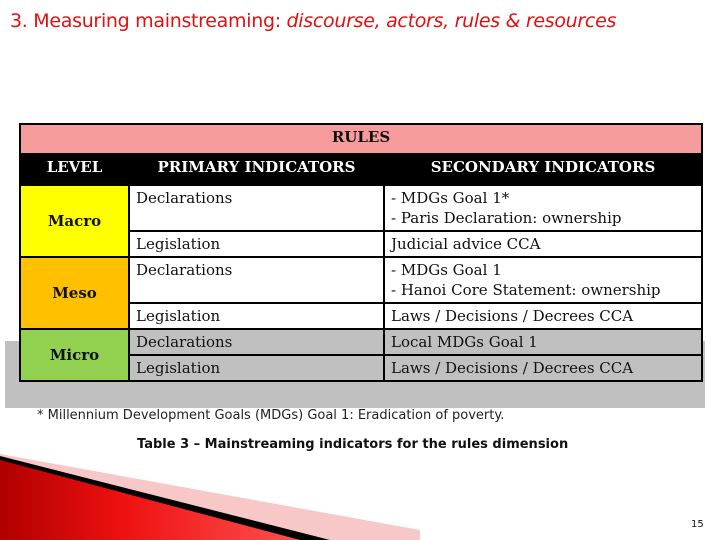  Describe the element at coordinates (74, 221) in the screenshot. I see `level-macro: Macro` at that location.